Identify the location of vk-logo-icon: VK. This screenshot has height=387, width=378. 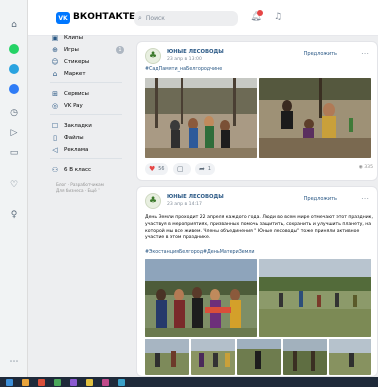
(63, 18).